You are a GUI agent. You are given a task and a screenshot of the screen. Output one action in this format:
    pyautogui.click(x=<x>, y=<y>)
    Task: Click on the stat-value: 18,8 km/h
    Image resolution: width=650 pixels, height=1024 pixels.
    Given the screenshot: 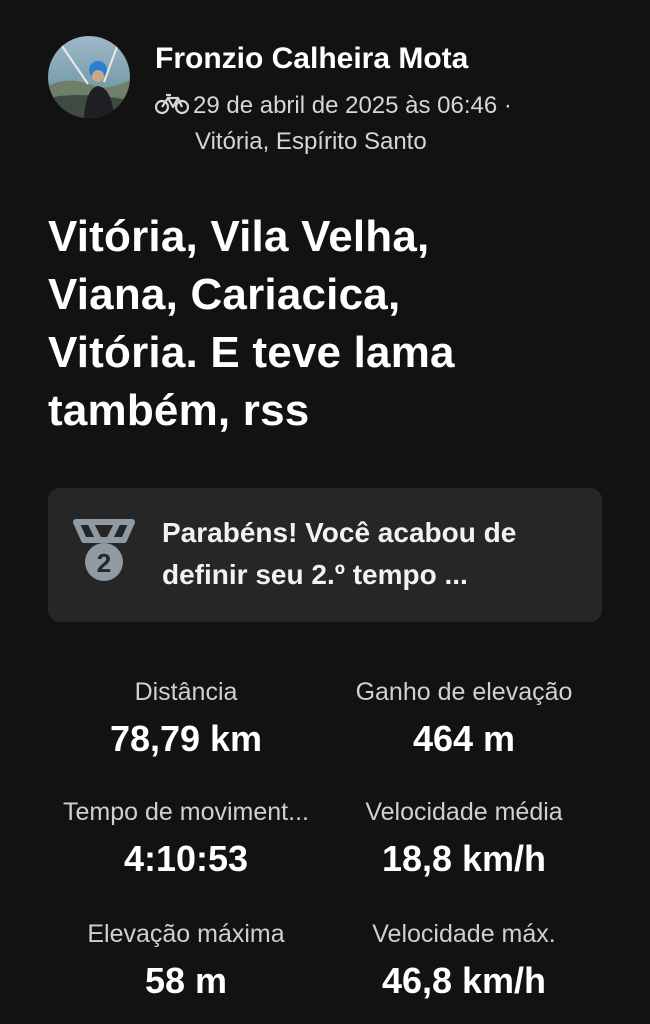 What is the action you would take?
    pyautogui.click(x=464, y=858)
    